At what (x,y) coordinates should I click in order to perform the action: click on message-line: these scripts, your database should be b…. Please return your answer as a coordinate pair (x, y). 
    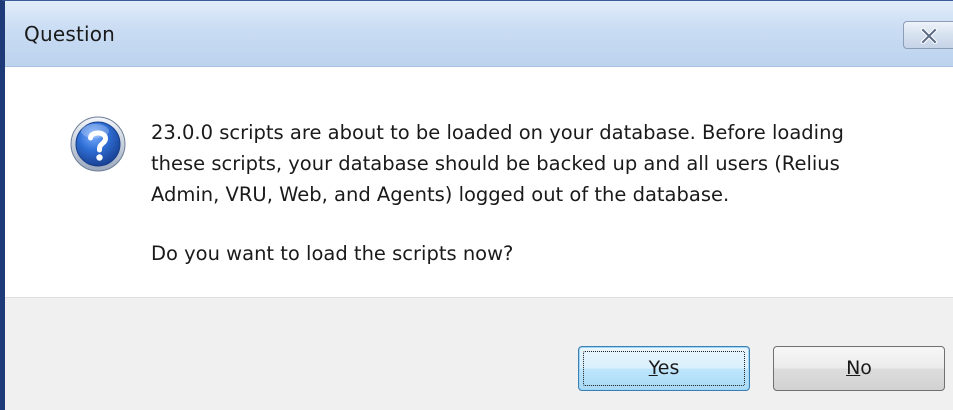
    Looking at the image, I should click on (495, 163).